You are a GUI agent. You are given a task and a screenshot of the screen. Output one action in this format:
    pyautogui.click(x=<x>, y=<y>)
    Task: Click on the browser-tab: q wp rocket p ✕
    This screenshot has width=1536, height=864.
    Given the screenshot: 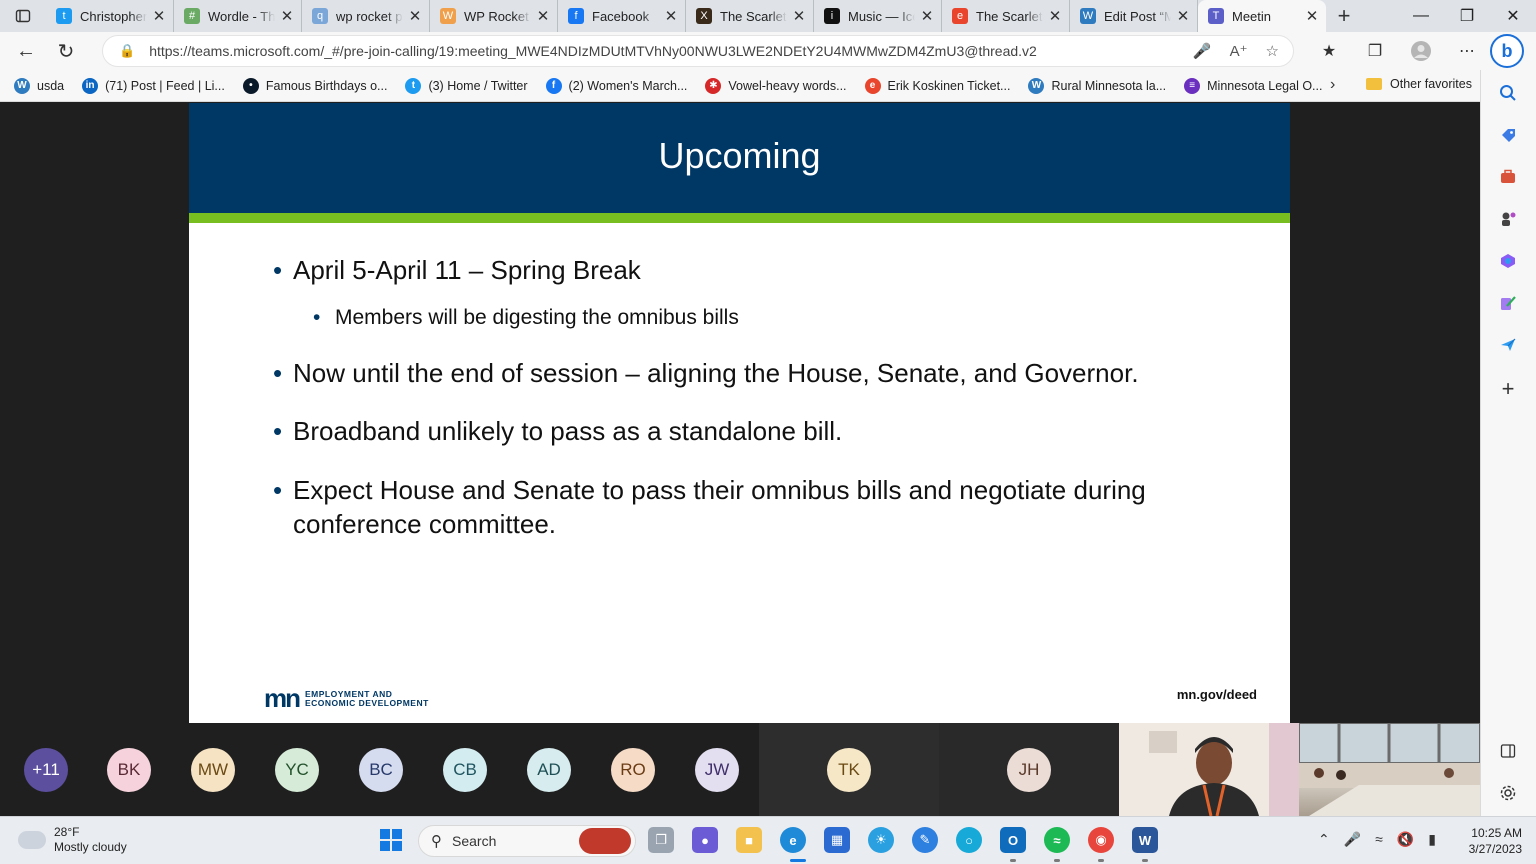 What is the action you would take?
    pyautogui.click(x=366, y=16)
    